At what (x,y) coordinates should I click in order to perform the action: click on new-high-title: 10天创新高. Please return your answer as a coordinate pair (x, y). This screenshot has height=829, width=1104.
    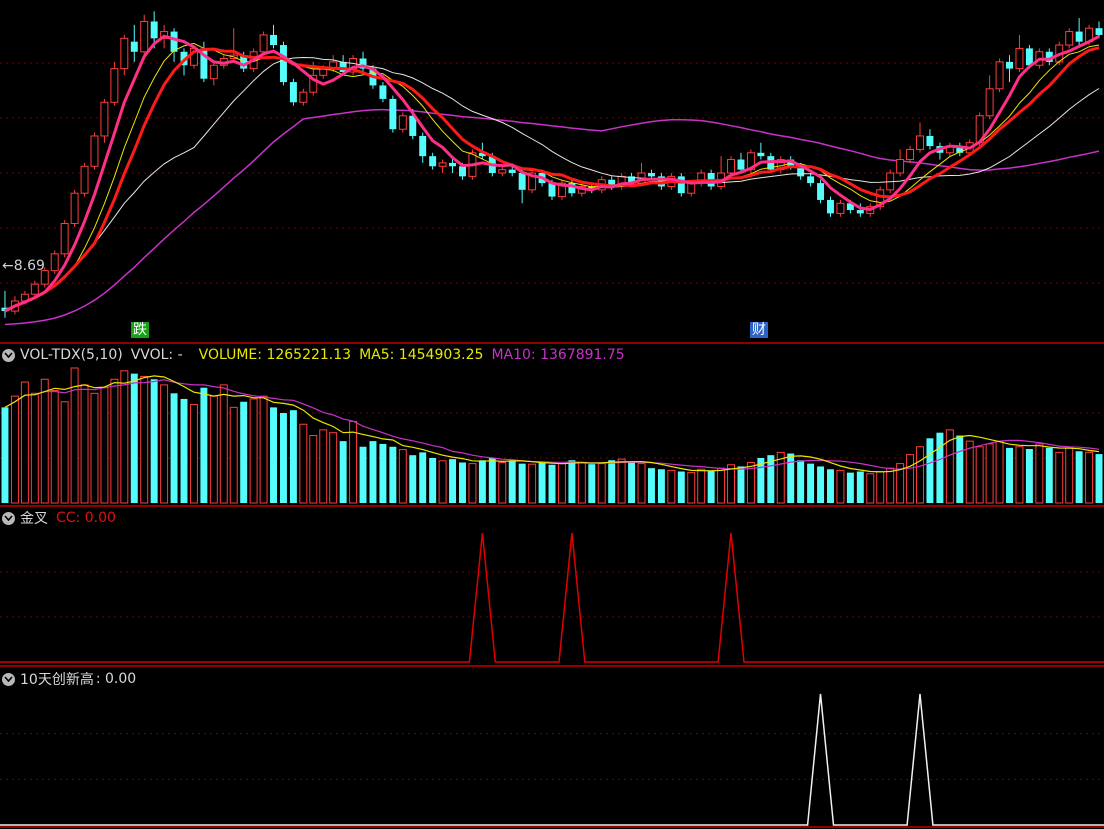
    Looking at the image, I should click on (57, 679).